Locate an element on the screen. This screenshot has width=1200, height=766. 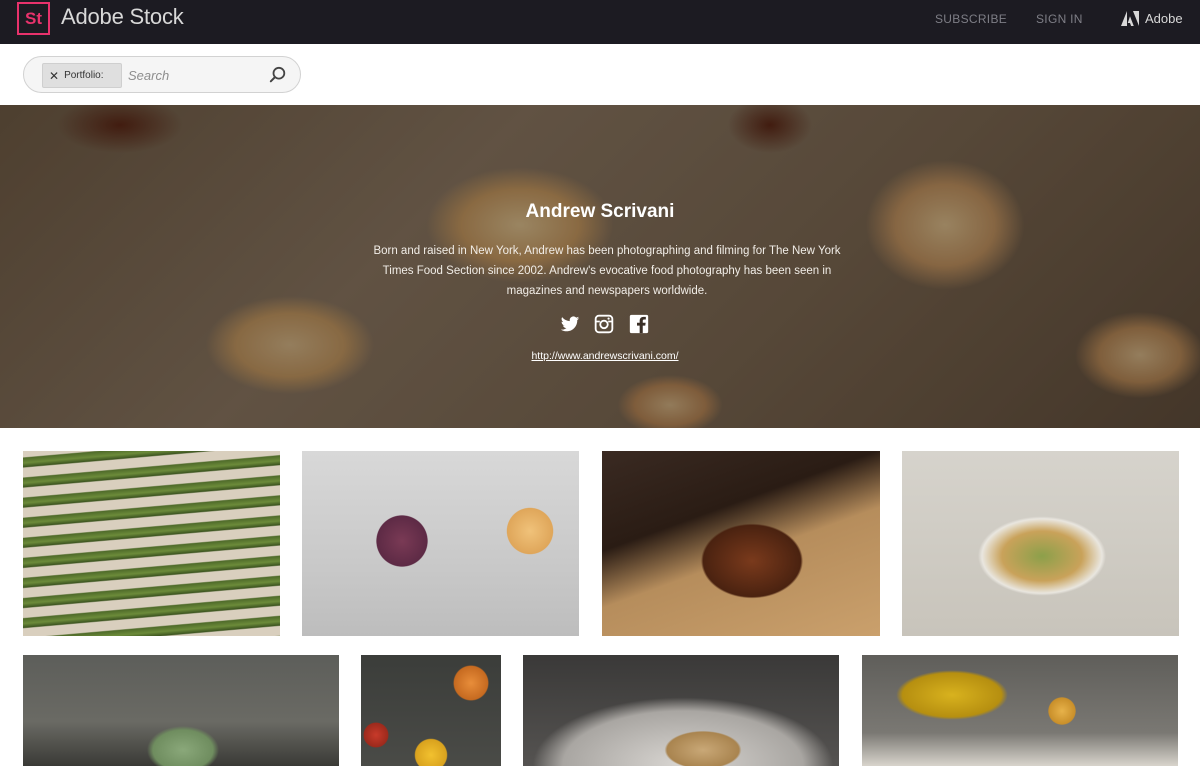
brand-name: Adobe Stock is located at coordinates (122, 17).